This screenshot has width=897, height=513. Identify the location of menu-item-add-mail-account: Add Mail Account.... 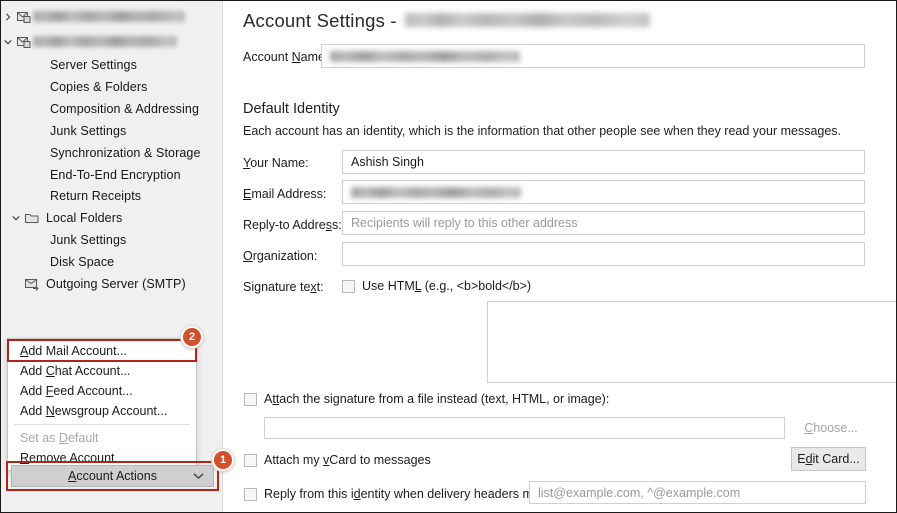
(102, 351).